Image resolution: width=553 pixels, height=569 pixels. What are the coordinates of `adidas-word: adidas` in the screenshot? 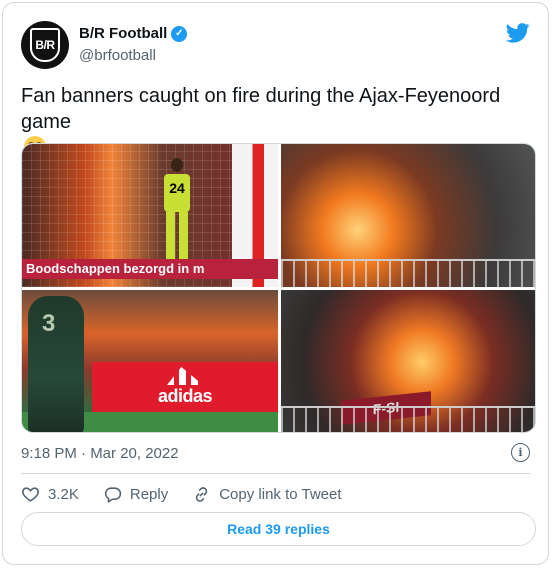 It's located at (185, 396).